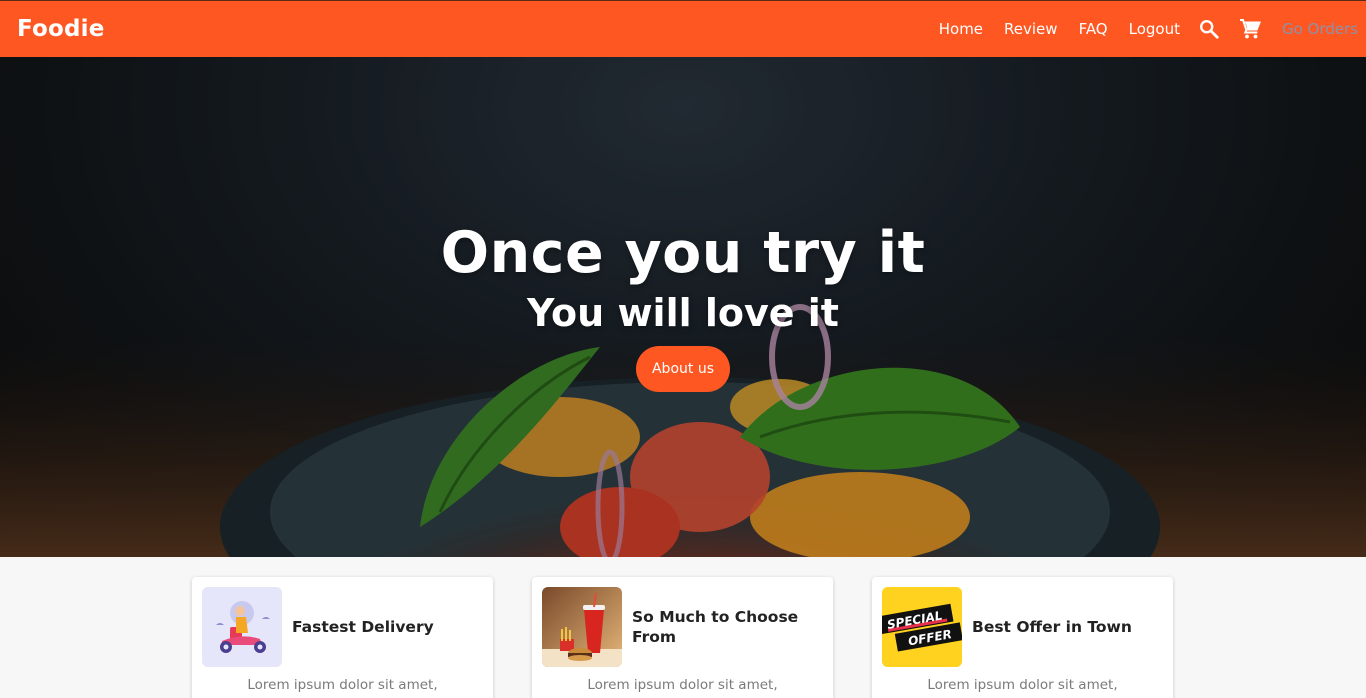 This screenshot has height=698, width=1366. I want to click on nav-link-home: Home, so click(961, 29).